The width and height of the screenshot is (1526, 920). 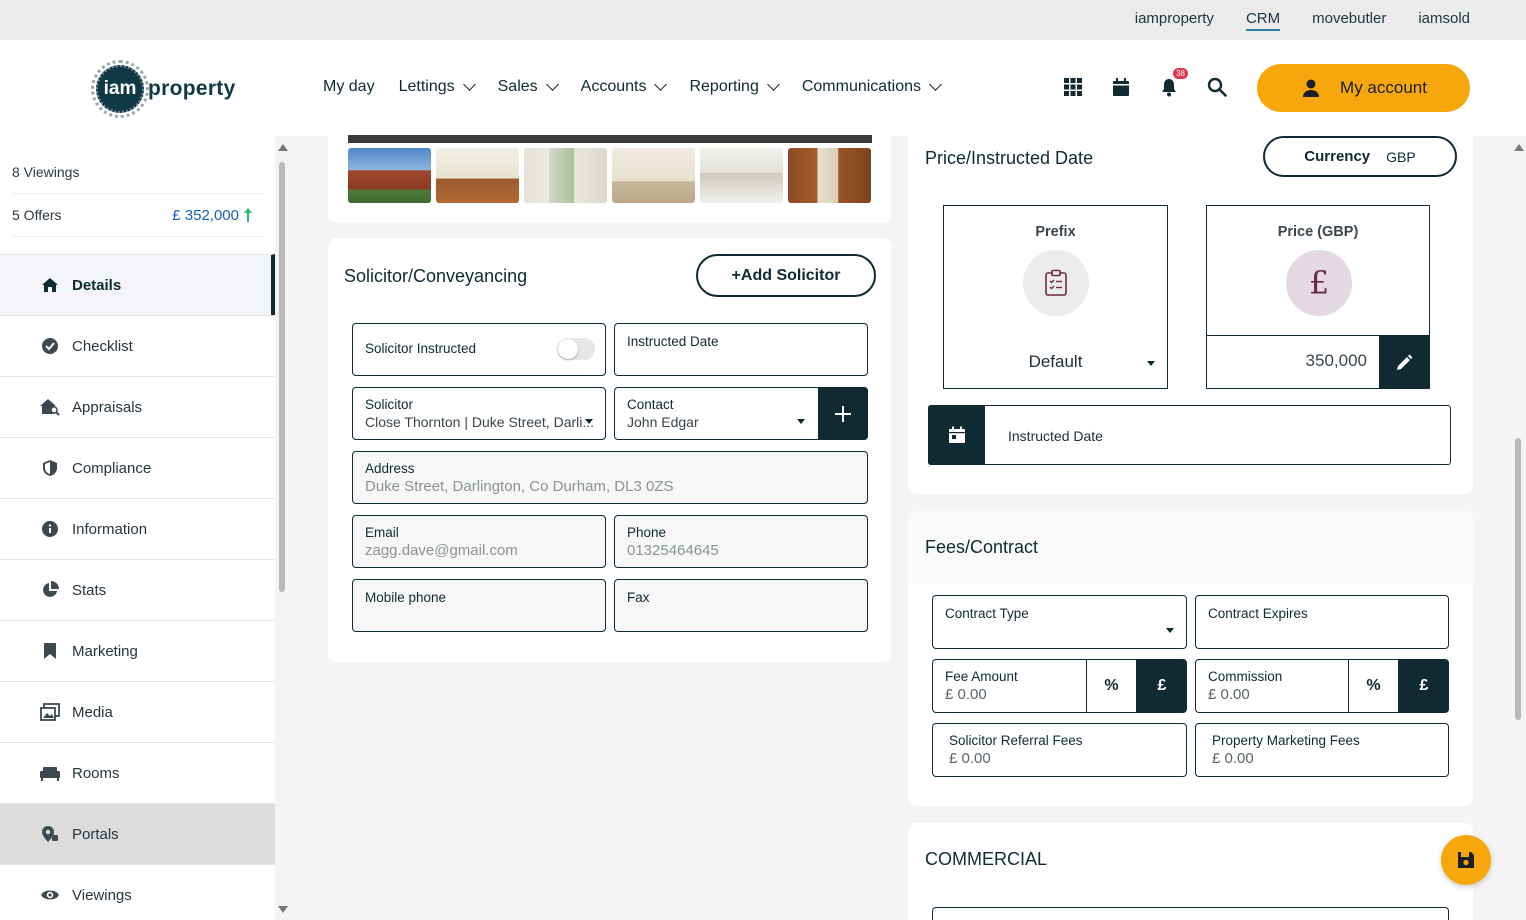 I want to click on solicitor-instructed-toggle, so click(x=576, y=349).